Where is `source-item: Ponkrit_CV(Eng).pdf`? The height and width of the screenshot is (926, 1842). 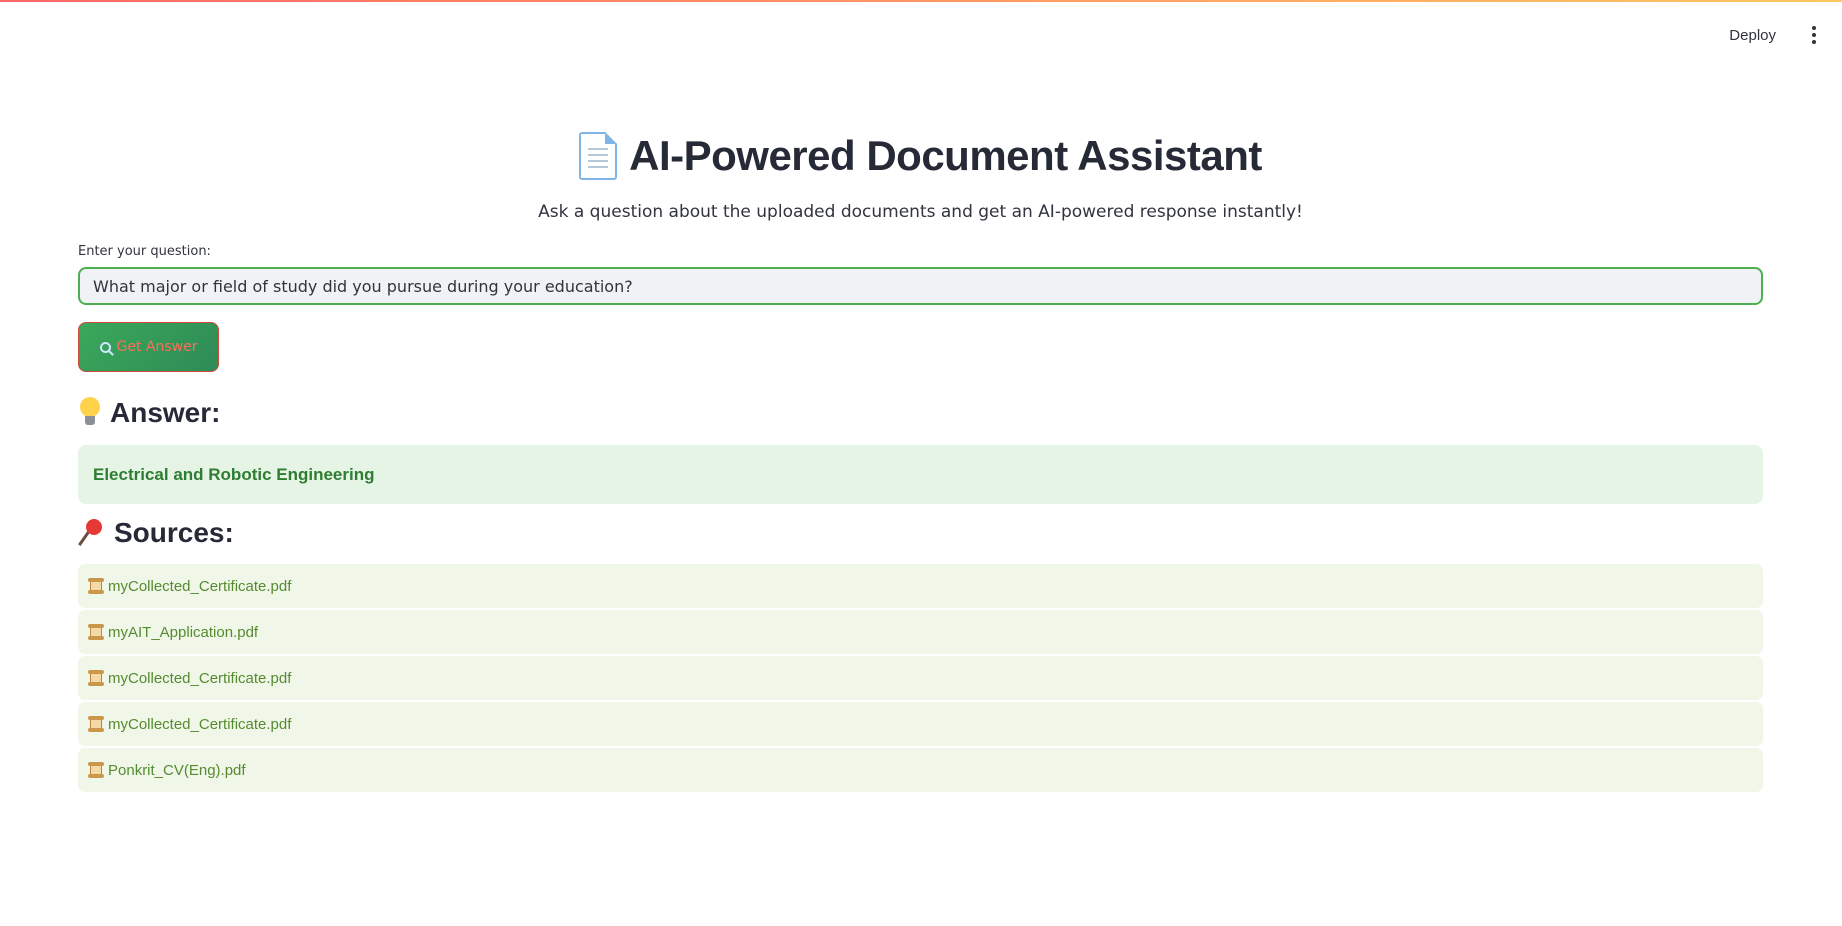 source-item: Ponkrit_CV(Eng).pdf is located at coordinates (920, 770).